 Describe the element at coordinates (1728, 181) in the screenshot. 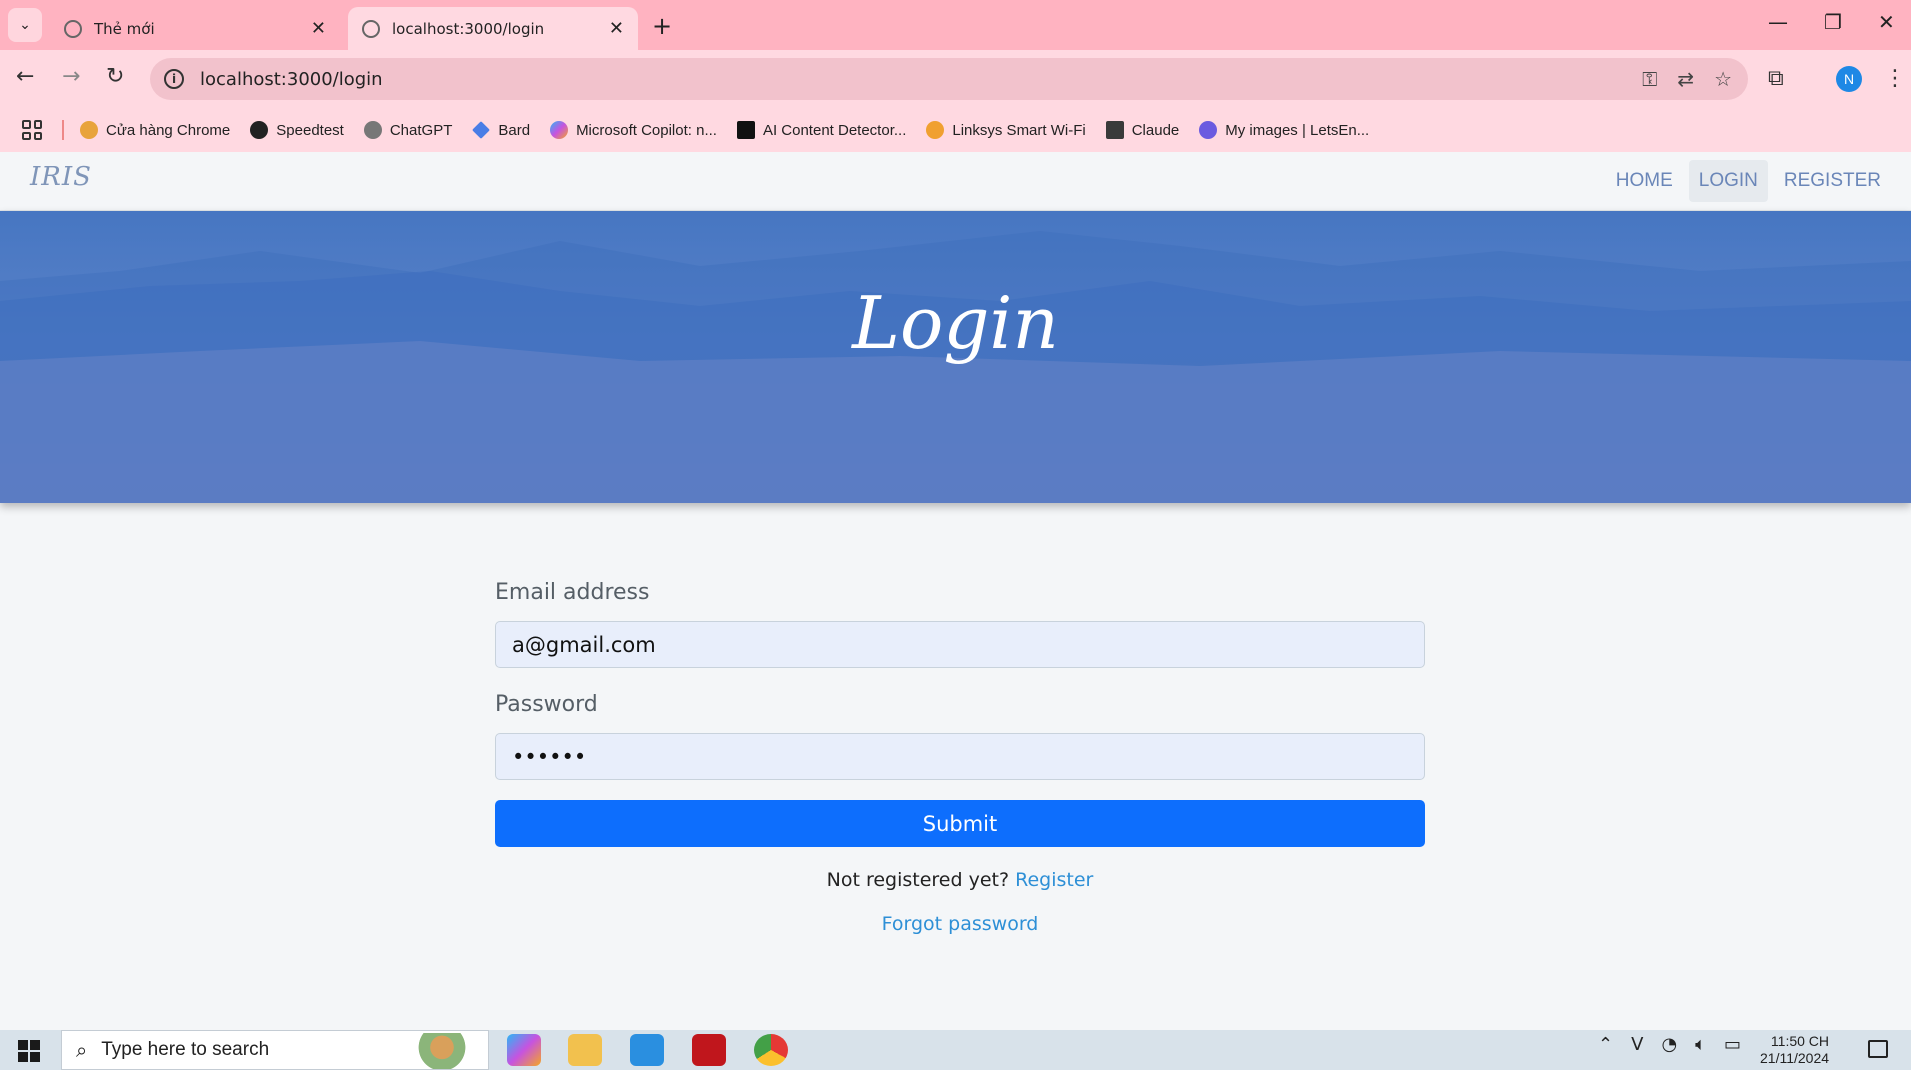

I see `nav-login-link: LOGIN` at that location.